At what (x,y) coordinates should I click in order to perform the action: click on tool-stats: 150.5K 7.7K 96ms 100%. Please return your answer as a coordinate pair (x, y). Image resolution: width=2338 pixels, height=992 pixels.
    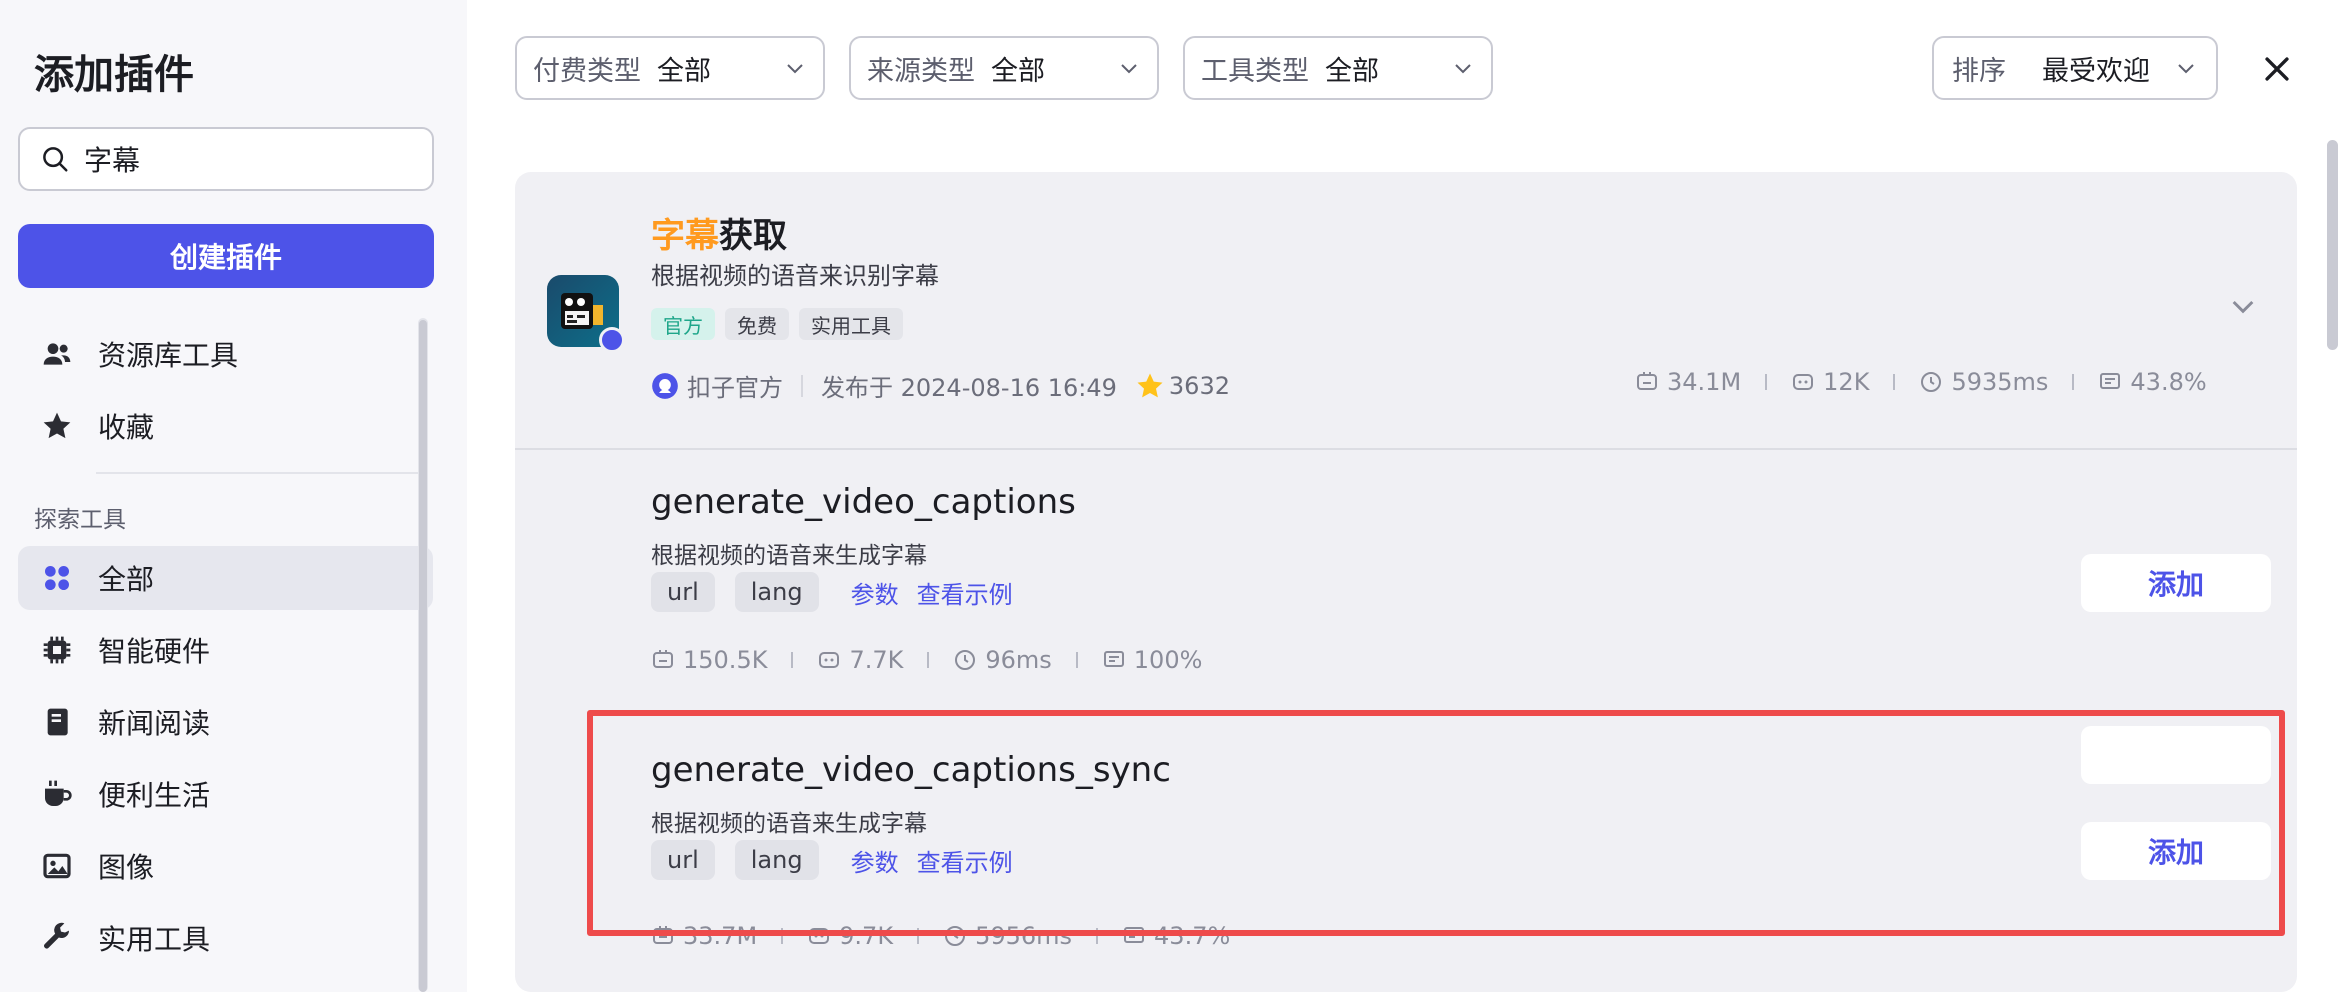
    Looking at the image, I should click on (926, 660).